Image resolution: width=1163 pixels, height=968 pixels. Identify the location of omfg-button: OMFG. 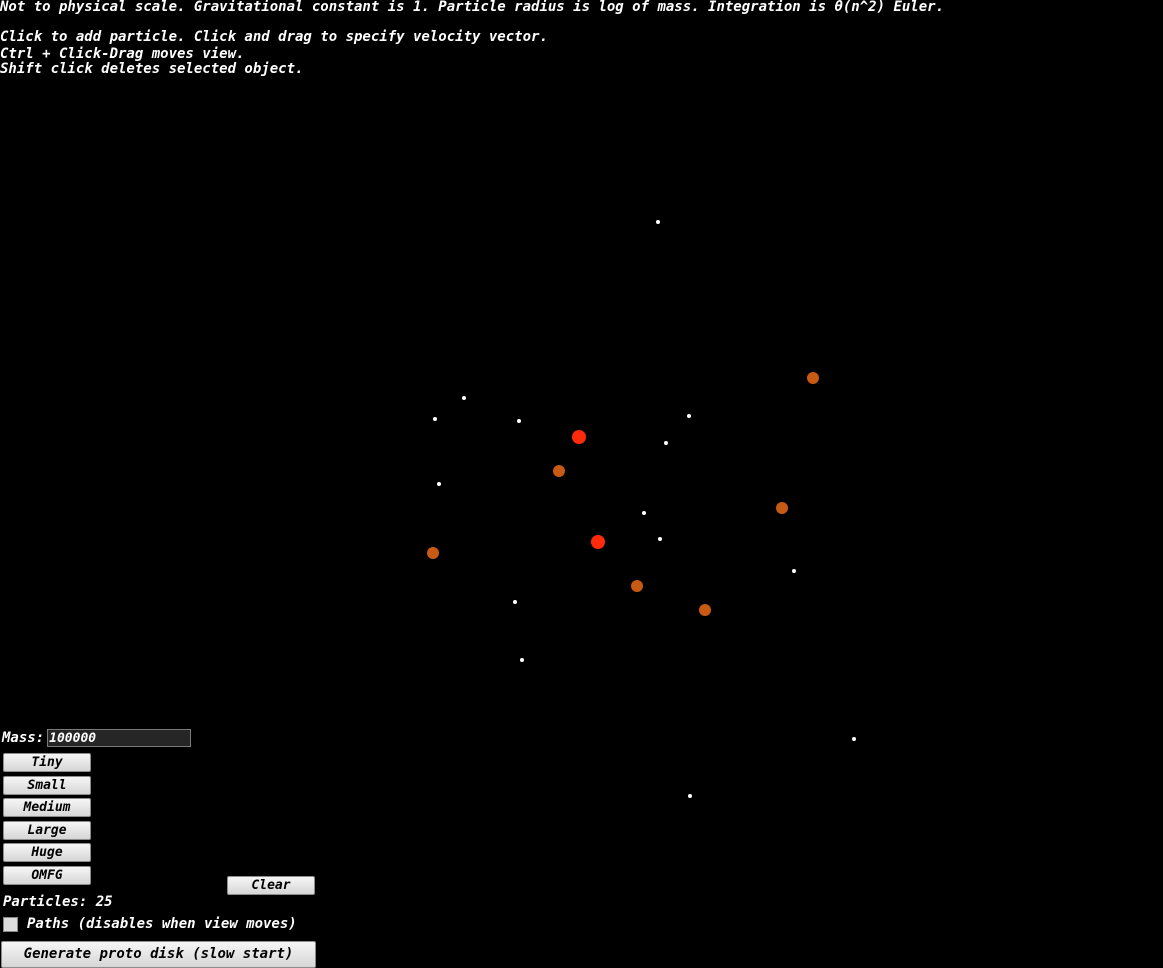
(47, 875).